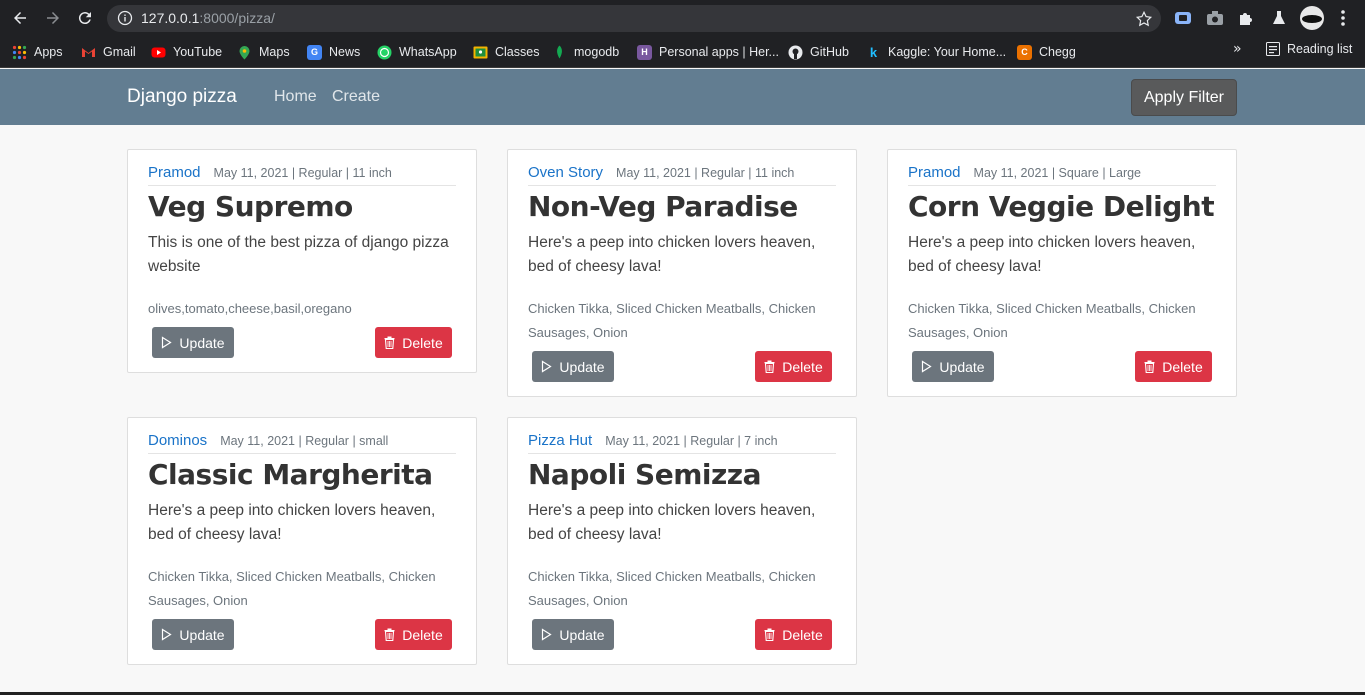 The image size is (1365, 695). What do you see at coordinates (517, 52) in the screenshot?
I see `bookmark-label: Classes` at bounding box center [517, 52].